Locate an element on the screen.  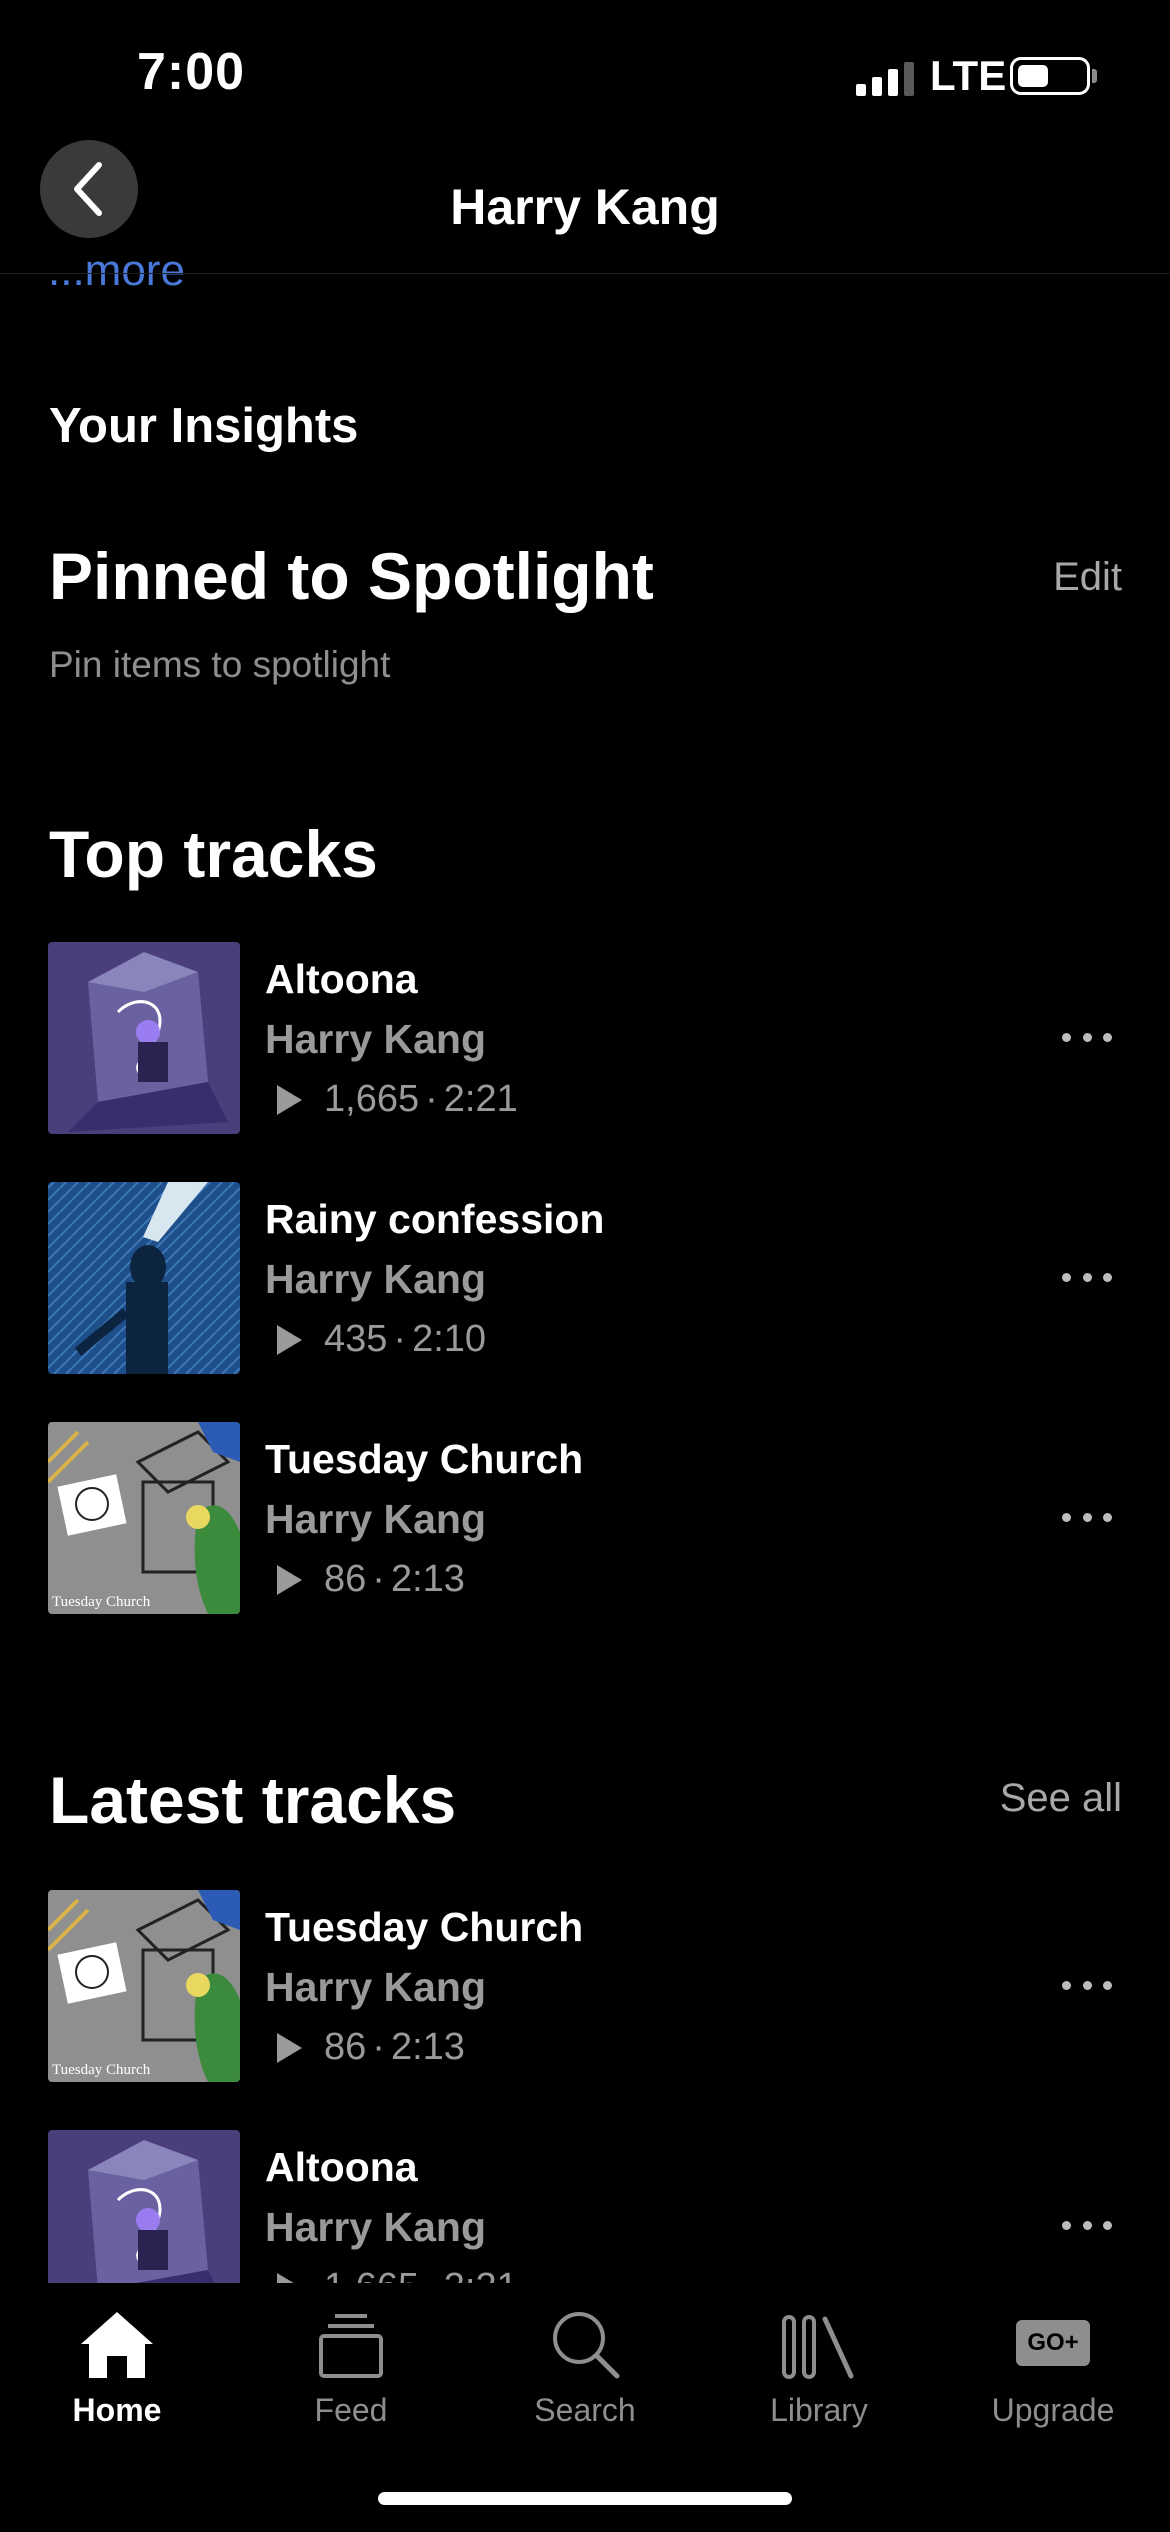
tab-label: Library is located at coordinates (819, 2410).